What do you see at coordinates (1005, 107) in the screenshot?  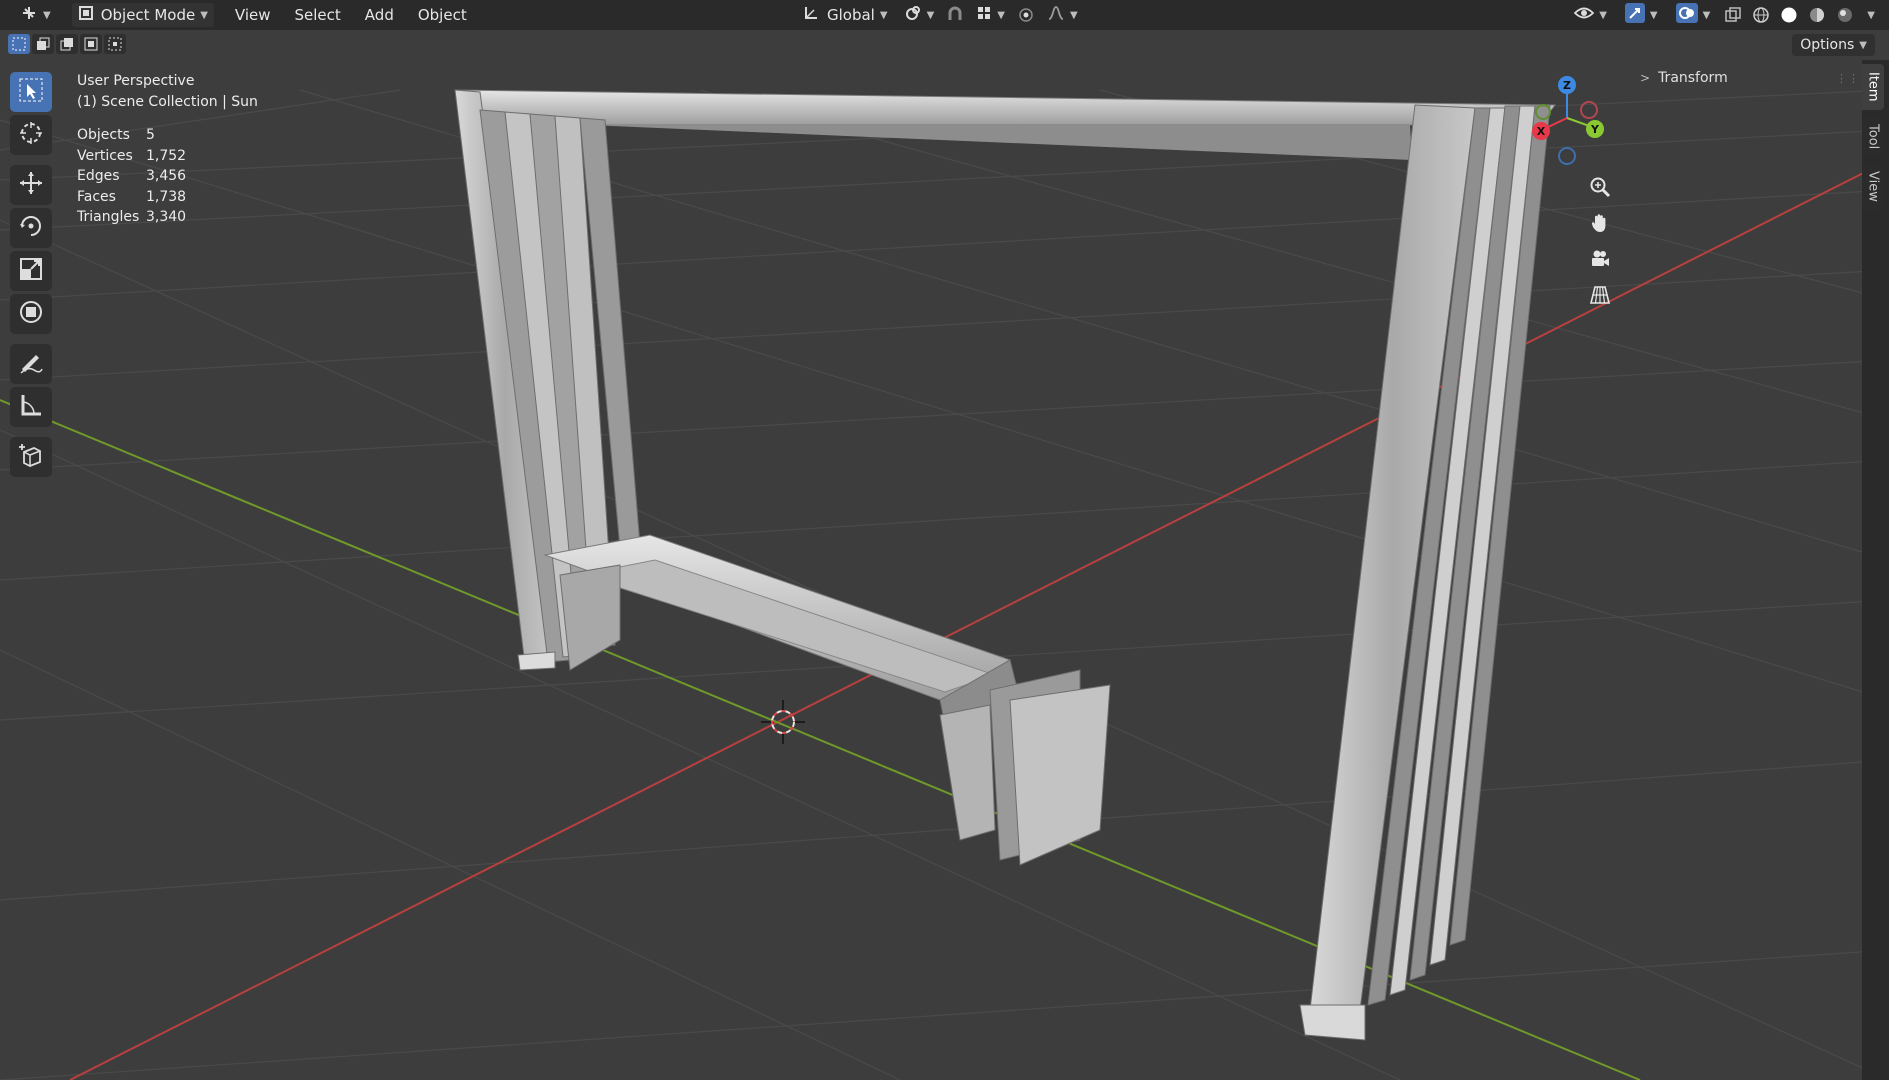 I see `frame-top-beam` at bounding box center [1005, 107].